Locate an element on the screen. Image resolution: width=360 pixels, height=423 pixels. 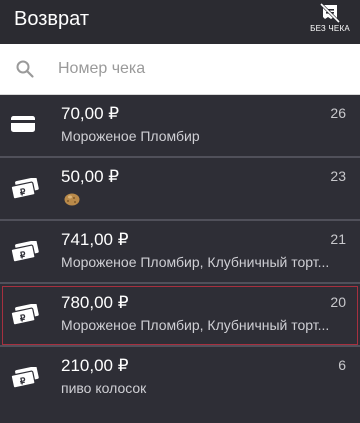
receipt-amount: 741,00 ₽ is located at coordinates (95, 239).